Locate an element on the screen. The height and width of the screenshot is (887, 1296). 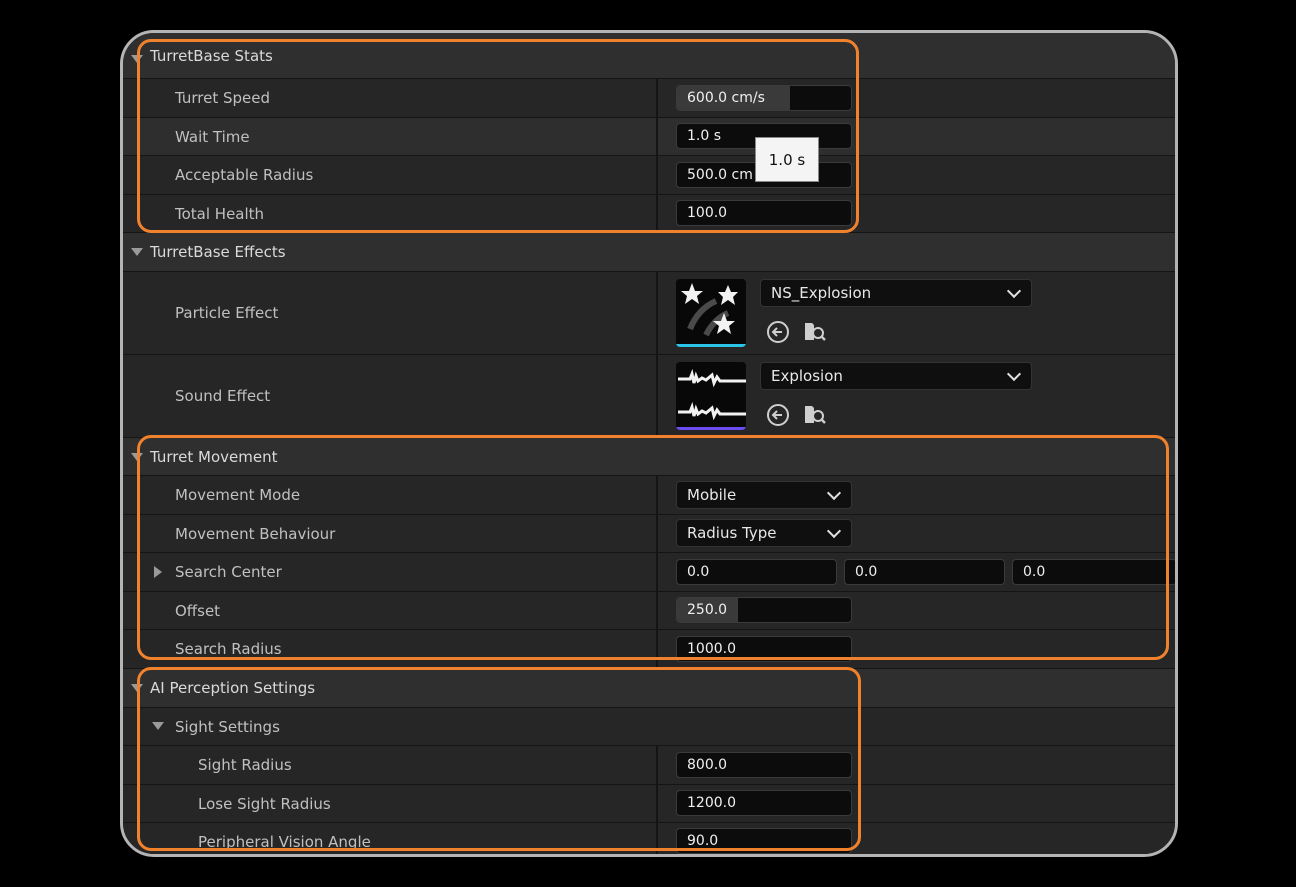
property-row-wait-time: Wait Time 1.0 s is located at coordinates (649, 136).